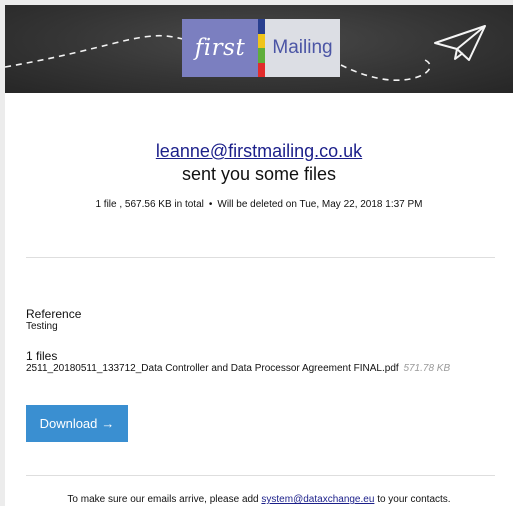  What do you see at coordinates (108, 423) in the screenshot?
I see `arrow-right-icon: →` at bounding box center [108, 423].